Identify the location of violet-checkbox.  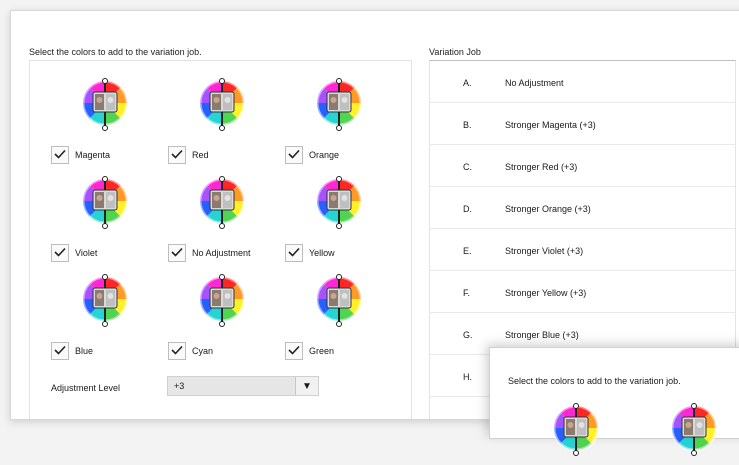
(60, 253).